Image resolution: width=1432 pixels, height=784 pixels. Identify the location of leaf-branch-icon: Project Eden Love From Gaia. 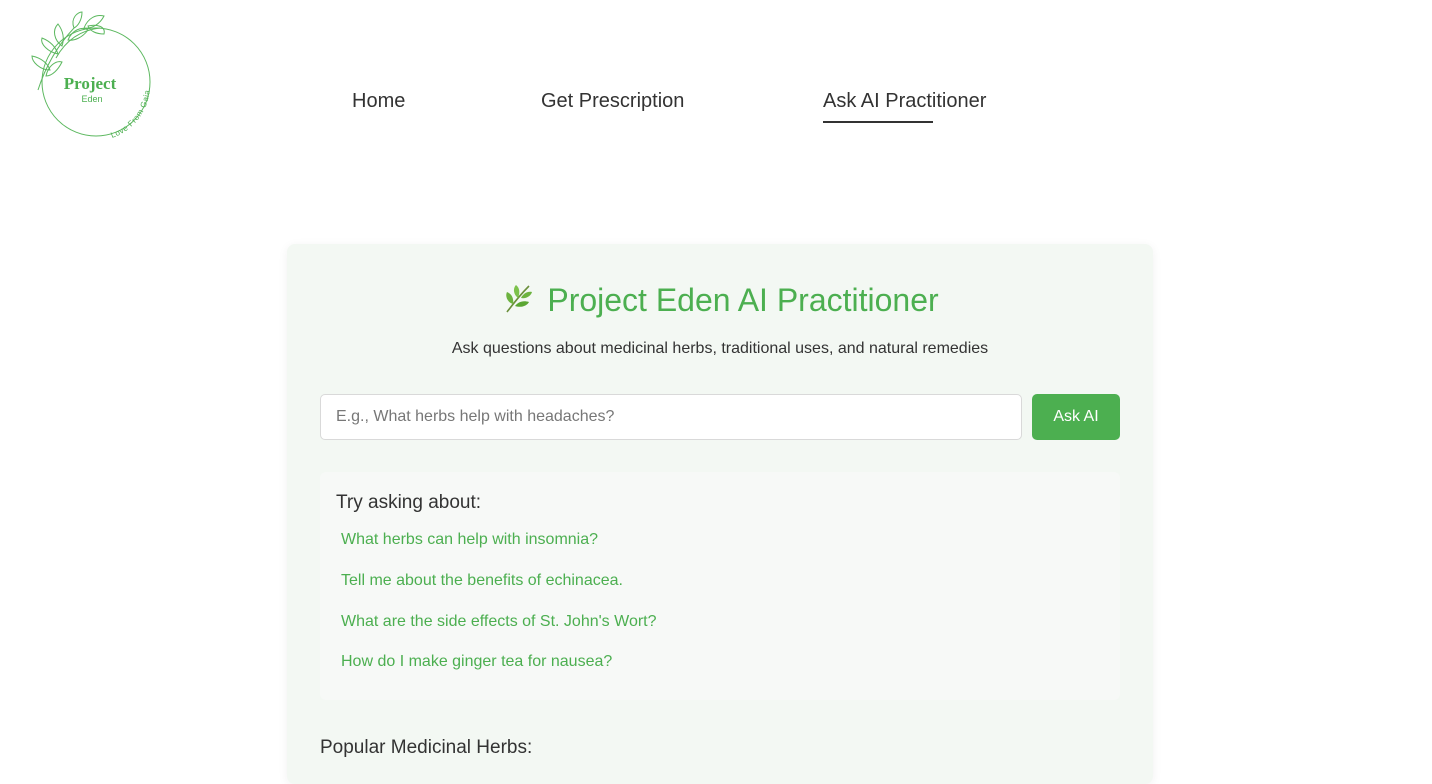
(91, 75).